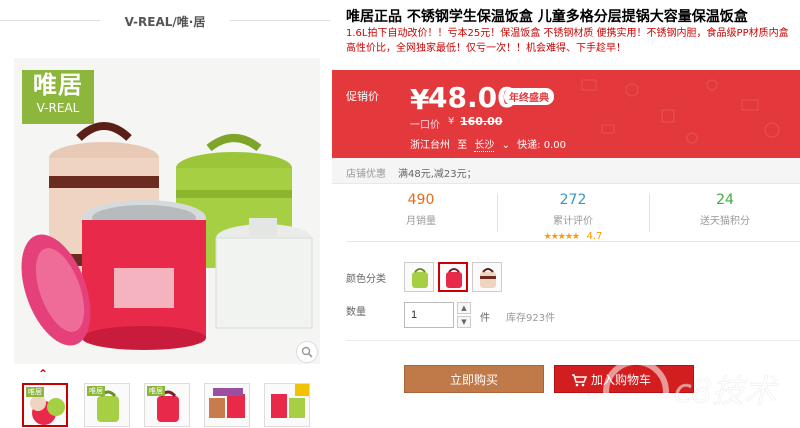  What do you see at coordinates (58, 85) in the screenshot?
I see `logo-text-cn: 唯居` at bounding box center [58, 85].